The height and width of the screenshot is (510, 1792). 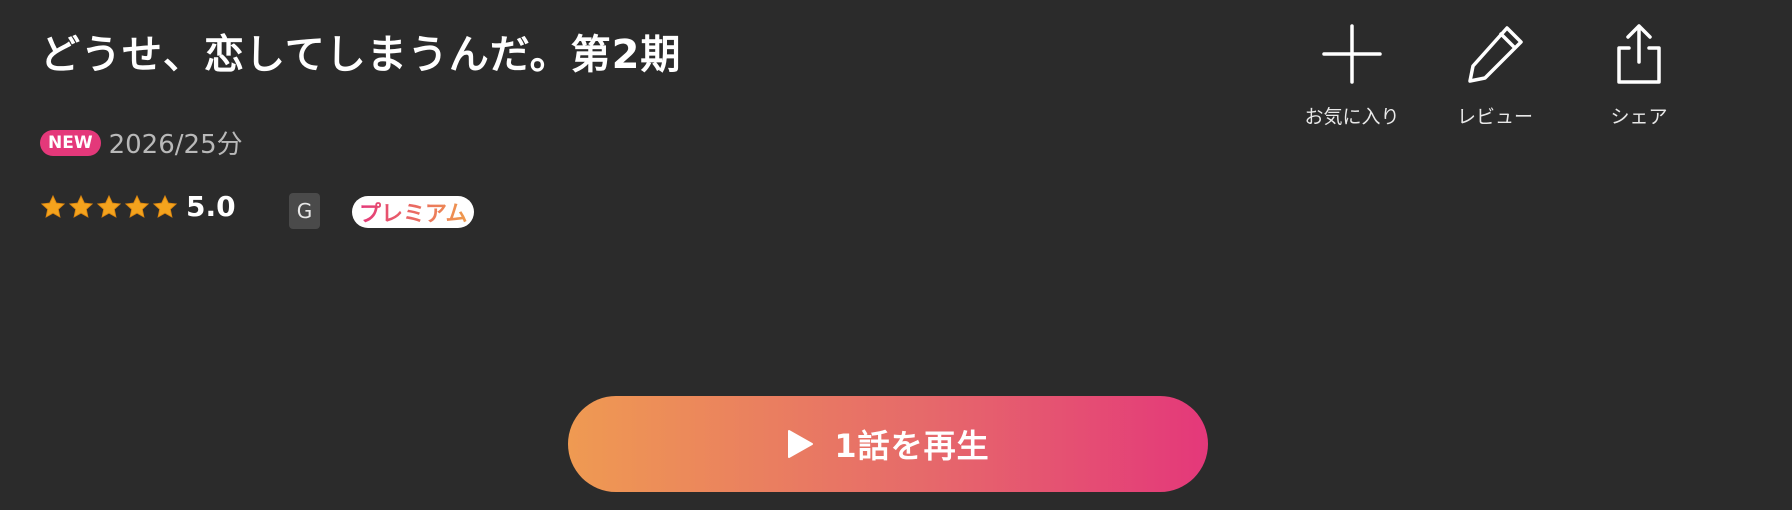 What do you see at coordinates (1352, 54) in the screenshot?
I see `plus-icon` at bounding box center [1352, 54].